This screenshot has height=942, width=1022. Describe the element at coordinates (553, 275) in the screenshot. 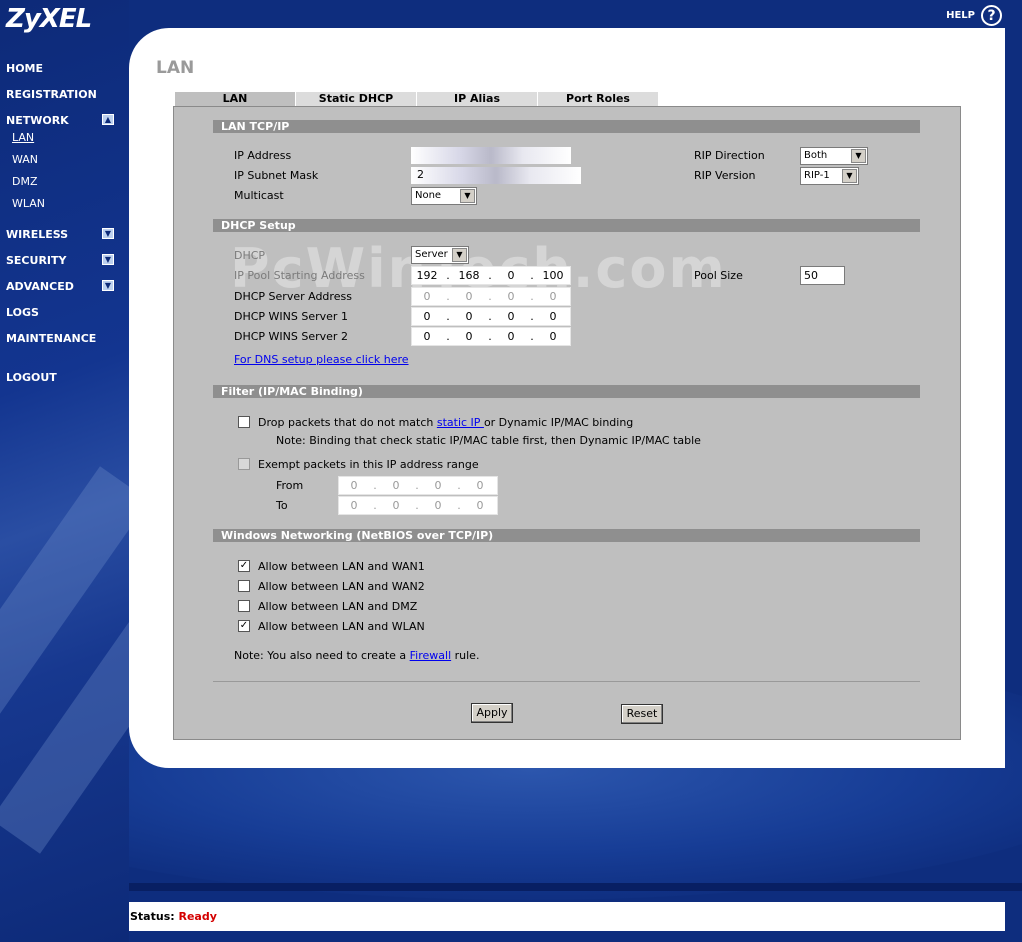

I see `octet: 100` at that location.